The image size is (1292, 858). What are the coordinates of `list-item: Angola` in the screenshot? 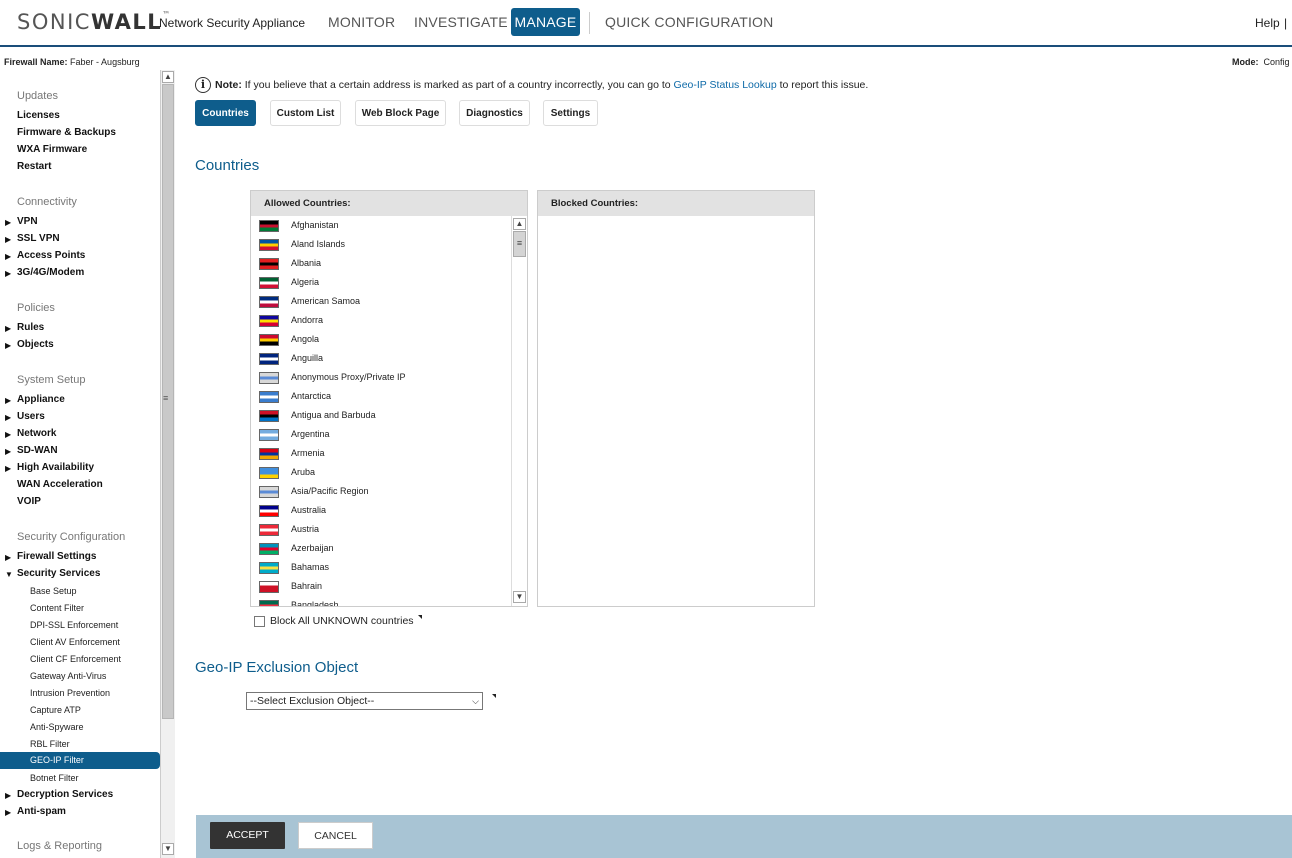 It's located at (381, 339).